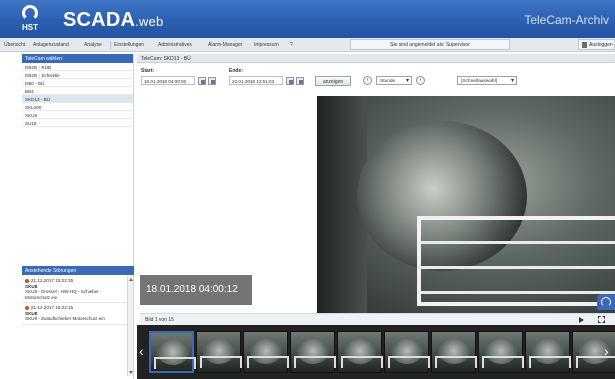 Image resolution: width=615 pixels, height=379 pixels. Describe the element at coordinates (291, 45) in the screenshot. I see `menu-item-help: ?` at that location.